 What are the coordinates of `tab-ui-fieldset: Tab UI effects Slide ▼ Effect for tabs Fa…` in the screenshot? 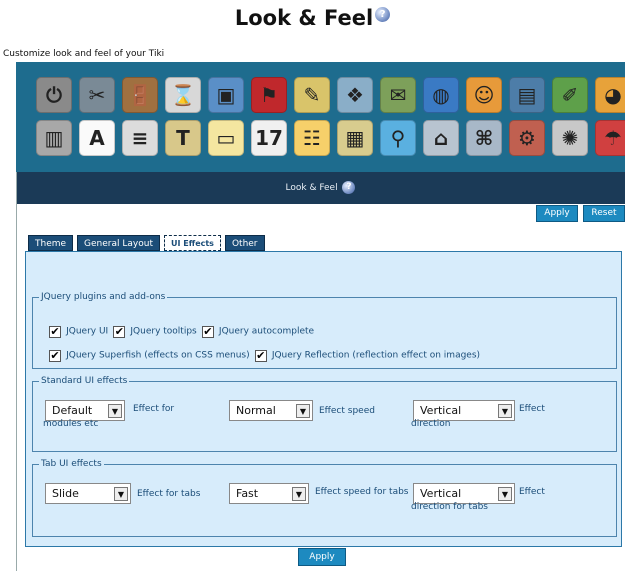 It's located at (324, 498).